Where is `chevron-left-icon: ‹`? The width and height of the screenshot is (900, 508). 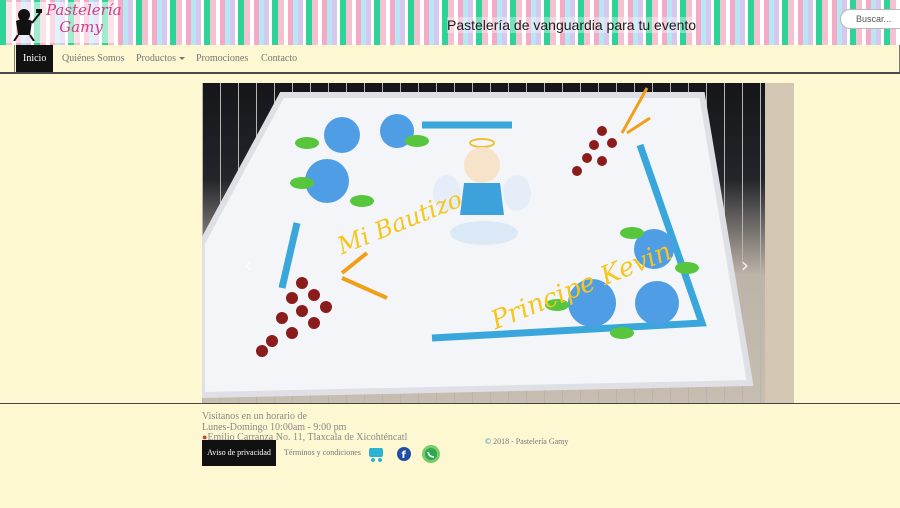
chevron-left-icon: ‹ is located at coordinates (248, 265).